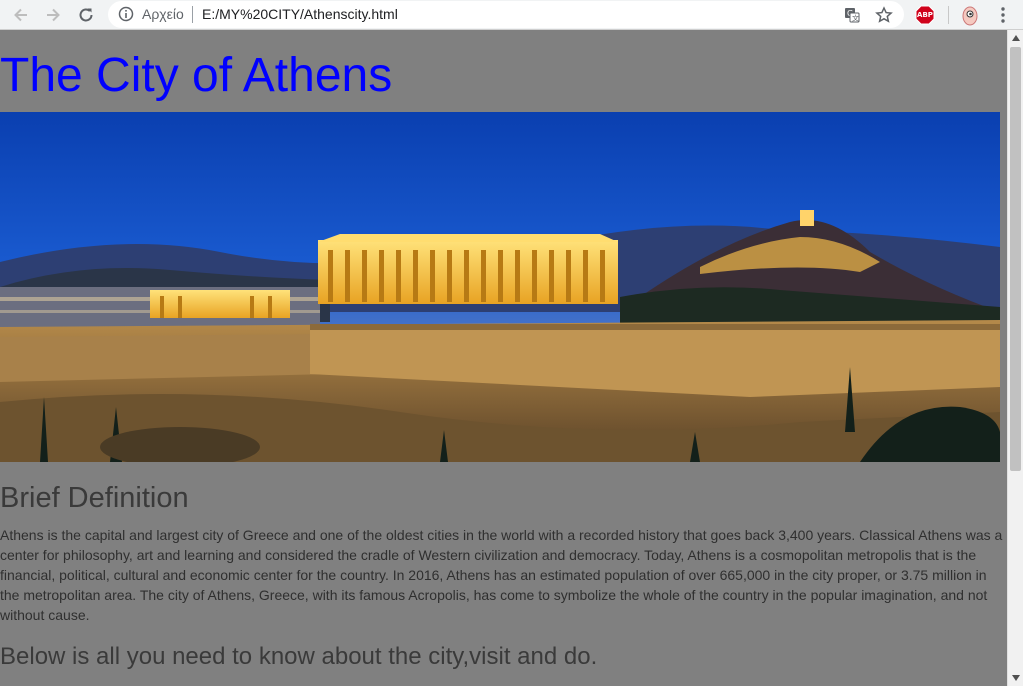 The width and height of the screenshot is (1023, 686). I want to click on more-menu-icon, so click(1003, 15).